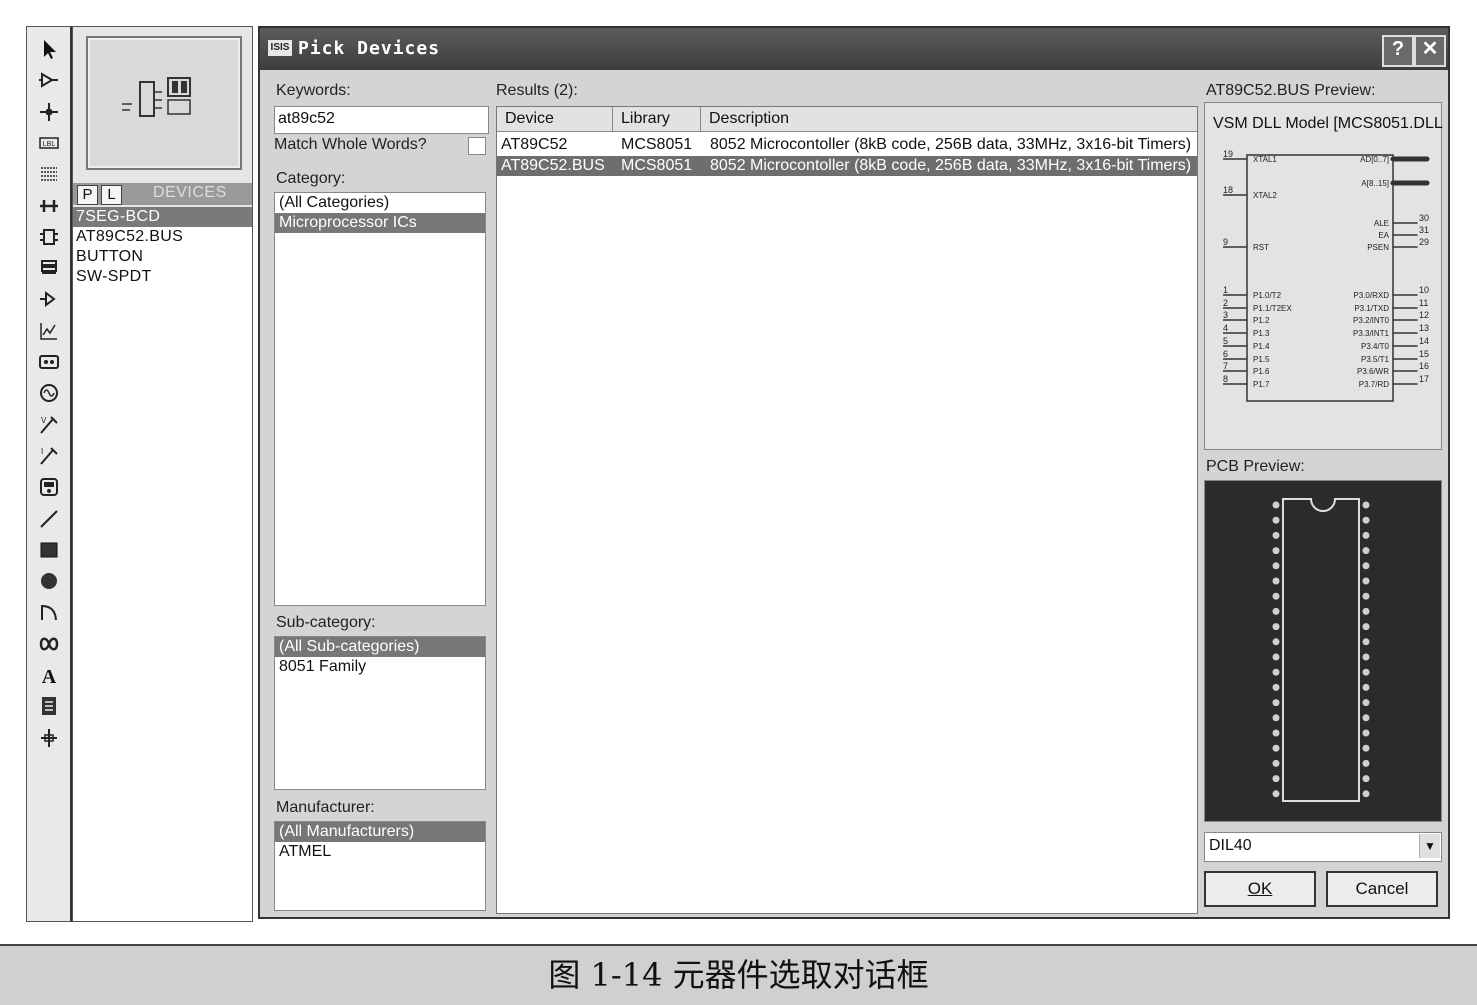  I want to click on svg-text: LBL, so click(49, 144).